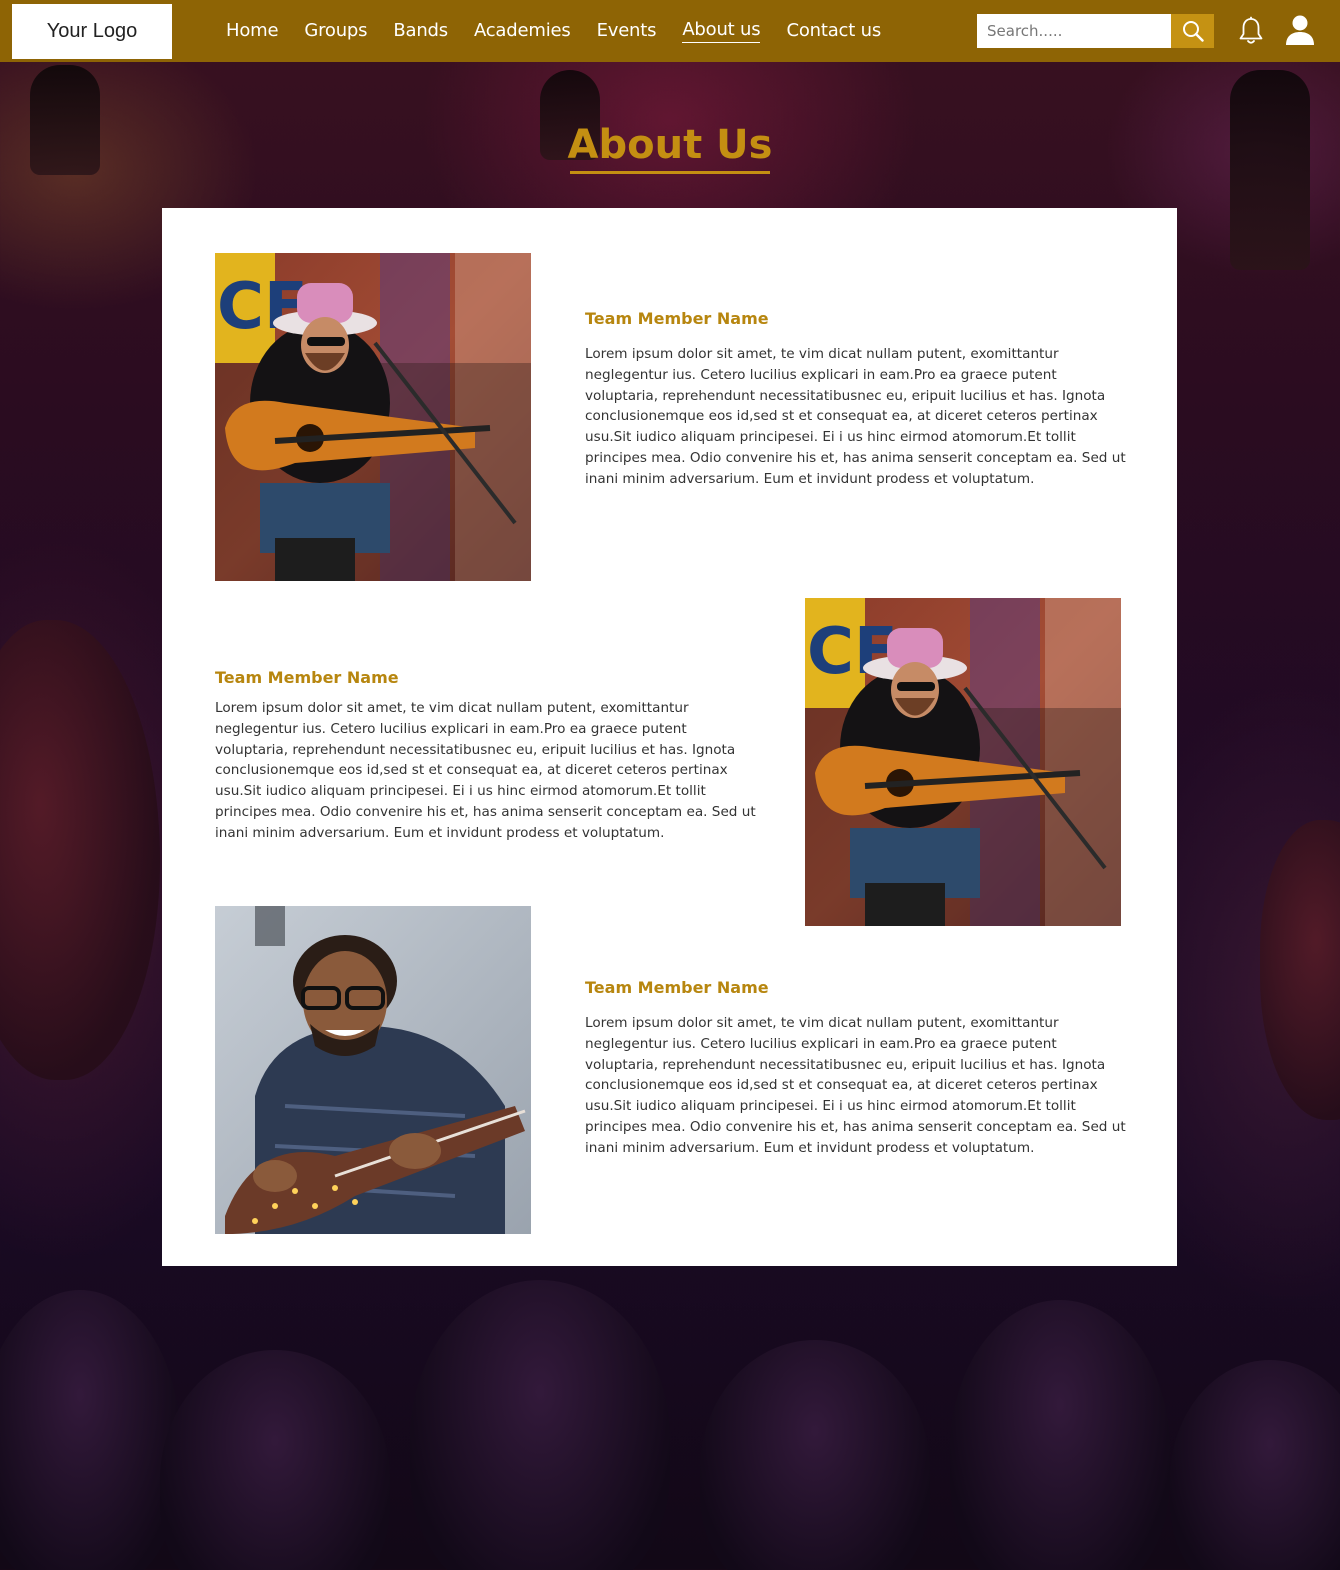  Describe the element at coordinates (252, 31) in the screenshot. I see `nav-home: Home` at that location.